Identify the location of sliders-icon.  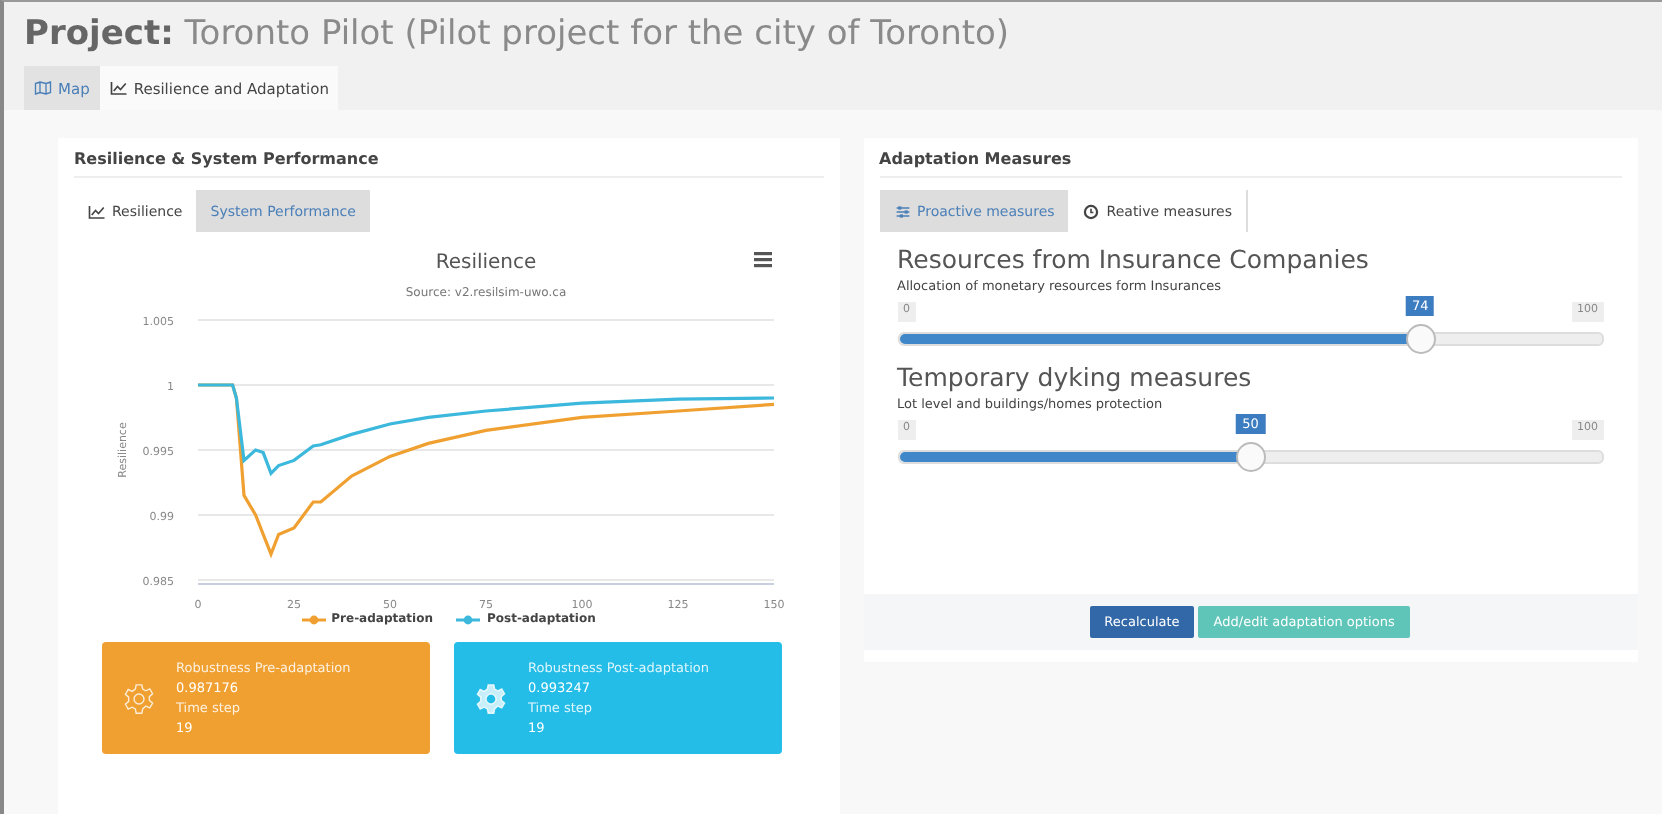
(902, 211).